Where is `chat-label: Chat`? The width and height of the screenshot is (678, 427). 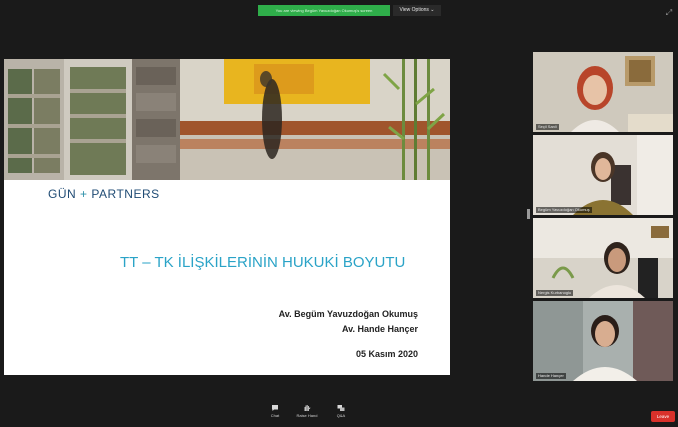
chat-label: Chat is located at coordinates (275, 415).